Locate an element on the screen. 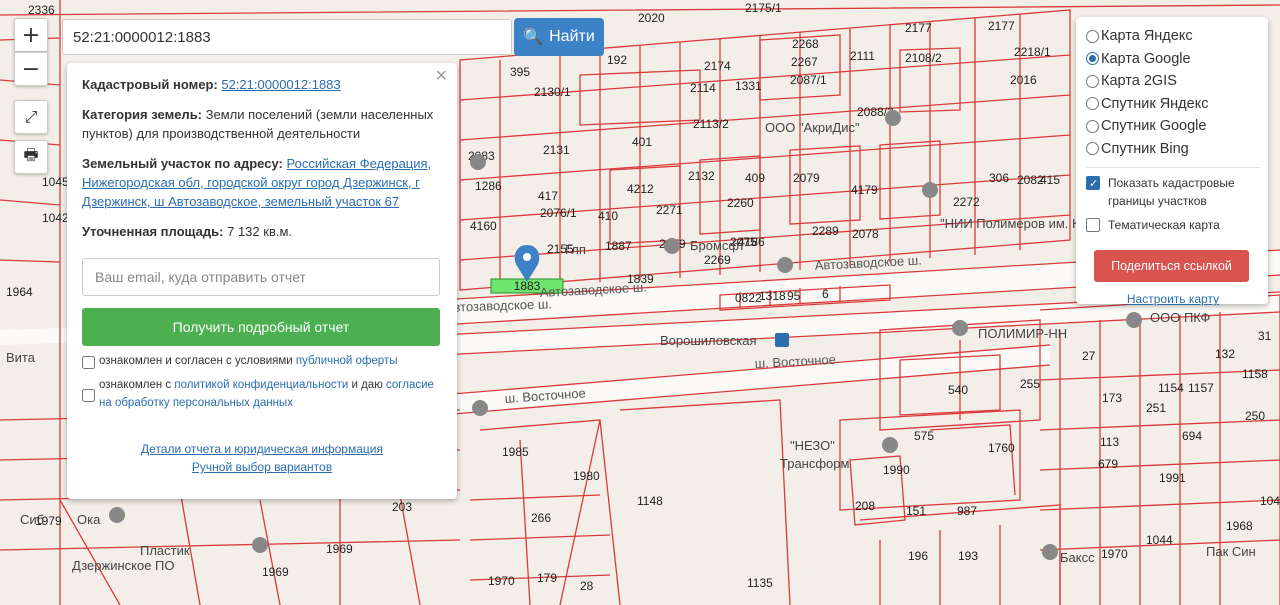 The height and width of the screenshot is (605, 1280). plot-number: 2218/1 is located at coordinates (1032, 52).